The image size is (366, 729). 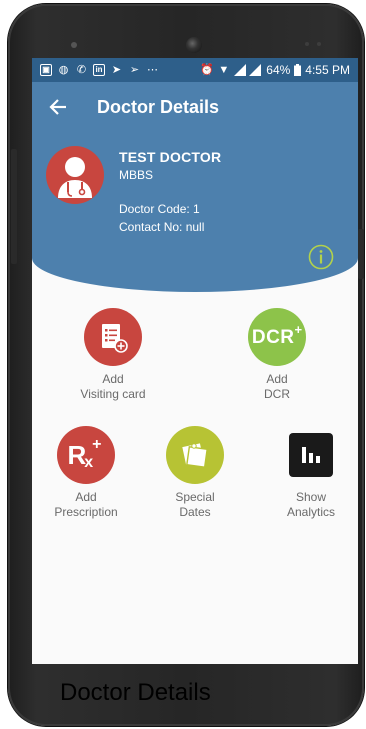 I want to click on action-label-line1: Special, so click(x=195, y=497).